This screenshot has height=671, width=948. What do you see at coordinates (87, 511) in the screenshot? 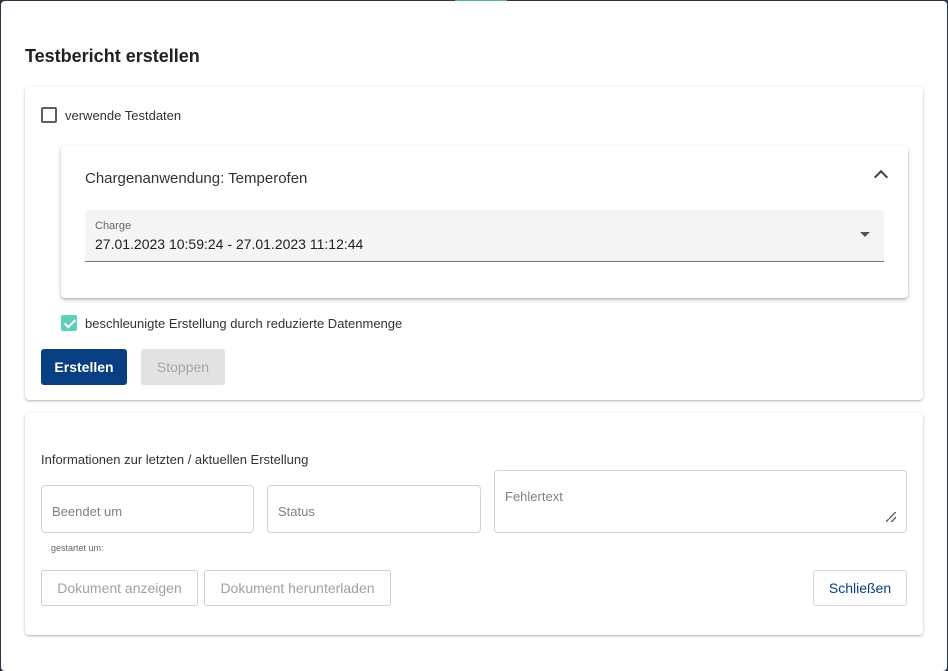
I see `finished-at-placeholder: Beendet um` at bounding box center [87, 511].